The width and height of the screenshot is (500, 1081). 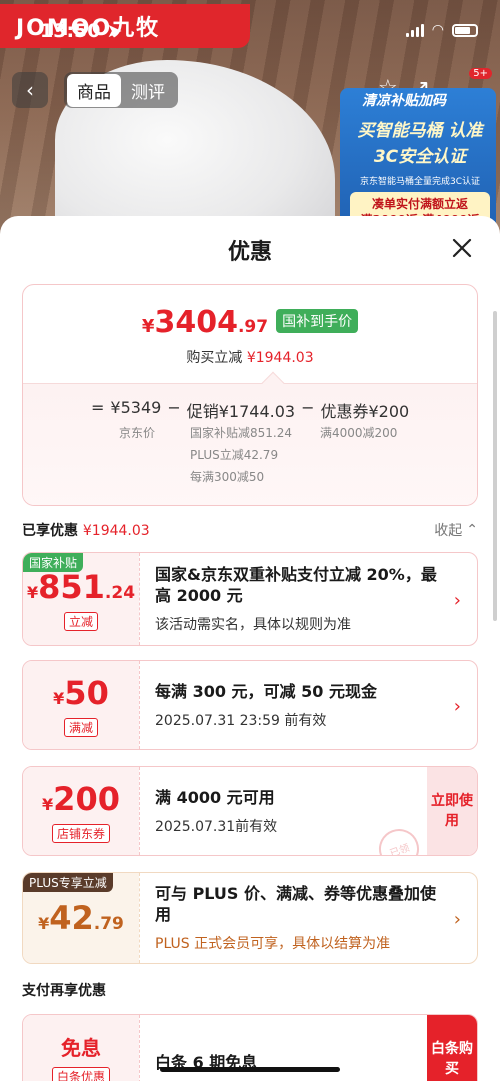 I want to click on wifi-icon: ◠, so click(x=437, y=30).